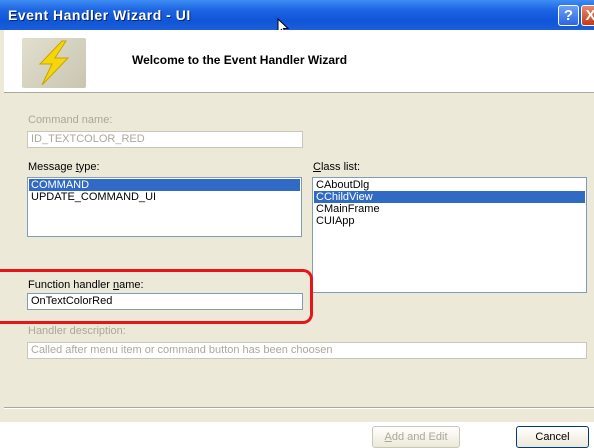 Image resolution: width=594 pixels, height=448 pixels. Describe the element at coordinates (449, 185) in the screenshot. I see `class-item-caboutdlg: CAboutDlg` at that location.